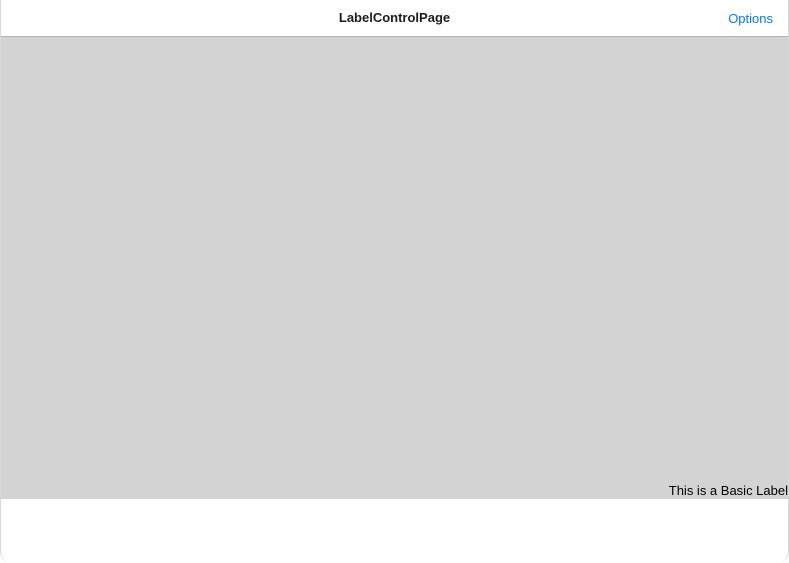 Image resolution: width=789 pixels, height=563 pixels. Describe the element at coordinates (750, 18) in the screenshot. I see `options-button: Options` at that location.